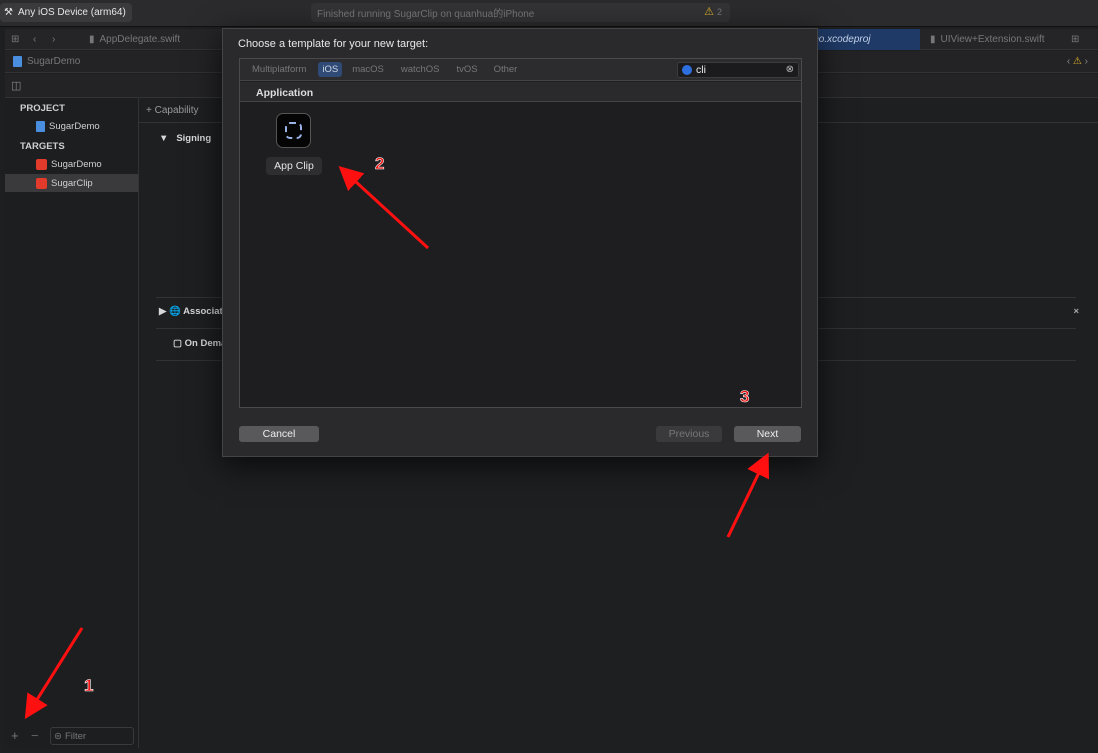  Describe the element at coordinates (745, 397) in the screenshot. I see `annotation-3: 3` at that location.